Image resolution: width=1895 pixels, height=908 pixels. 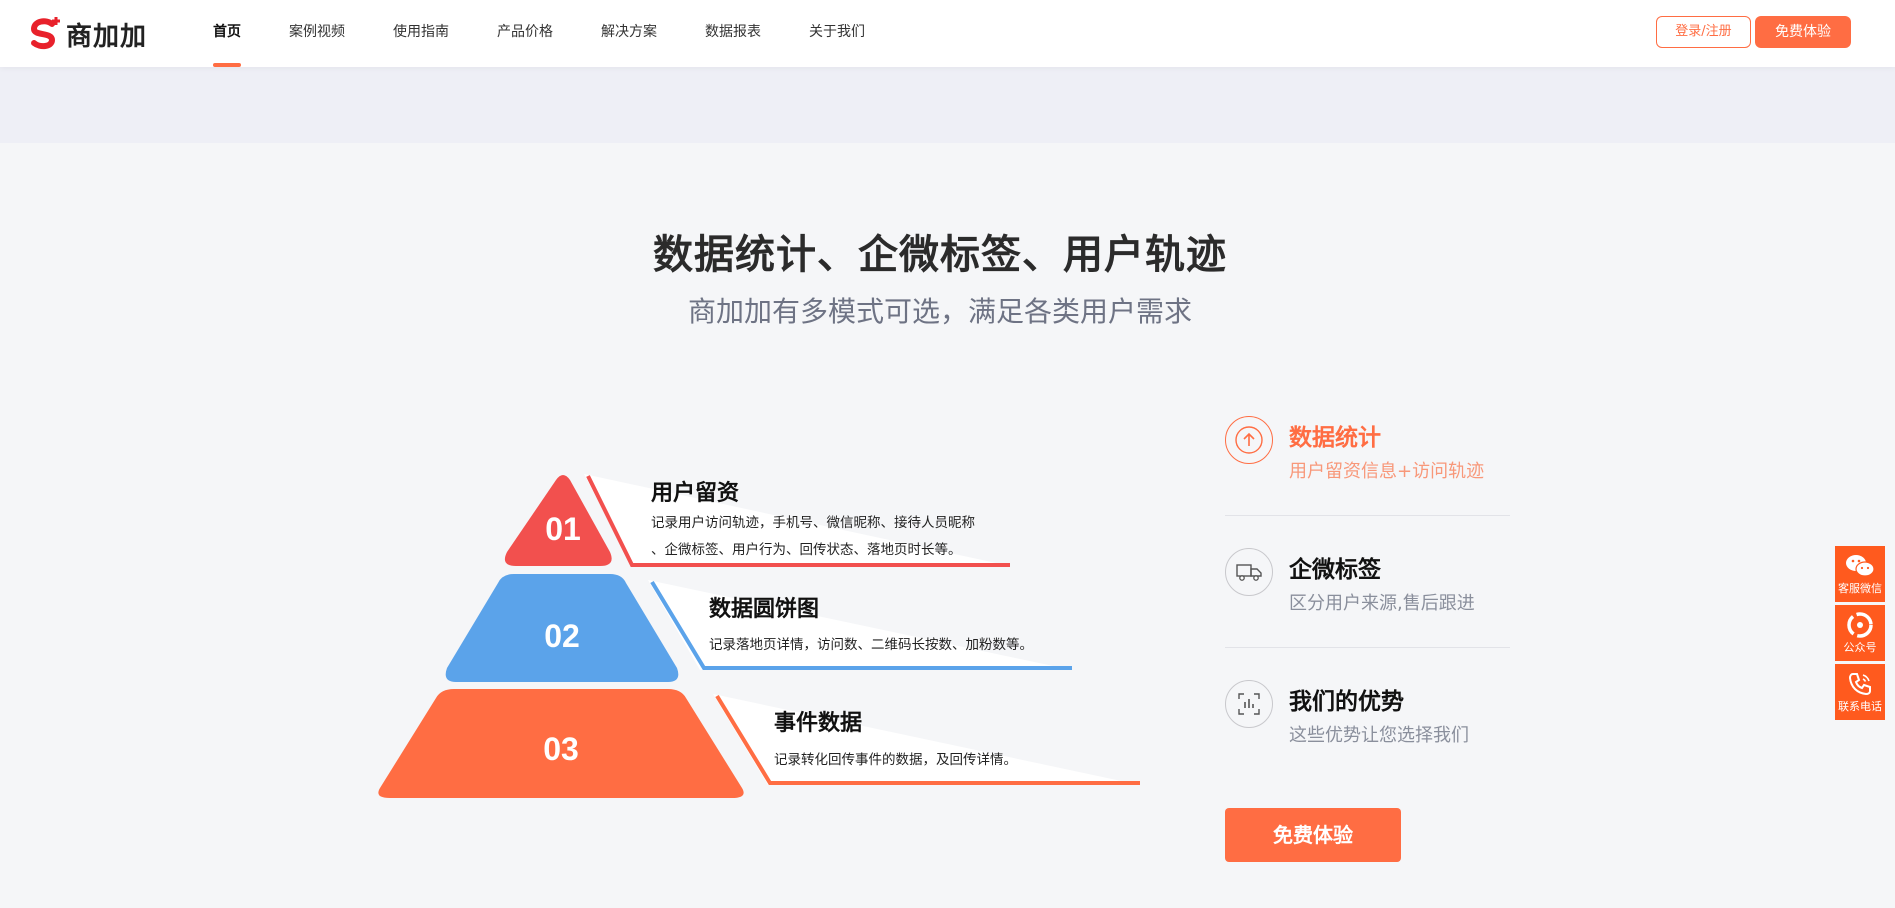 I want to click on feature-subtitle: 区分用户来源,售后跟进, so click(x=1382, y=603).